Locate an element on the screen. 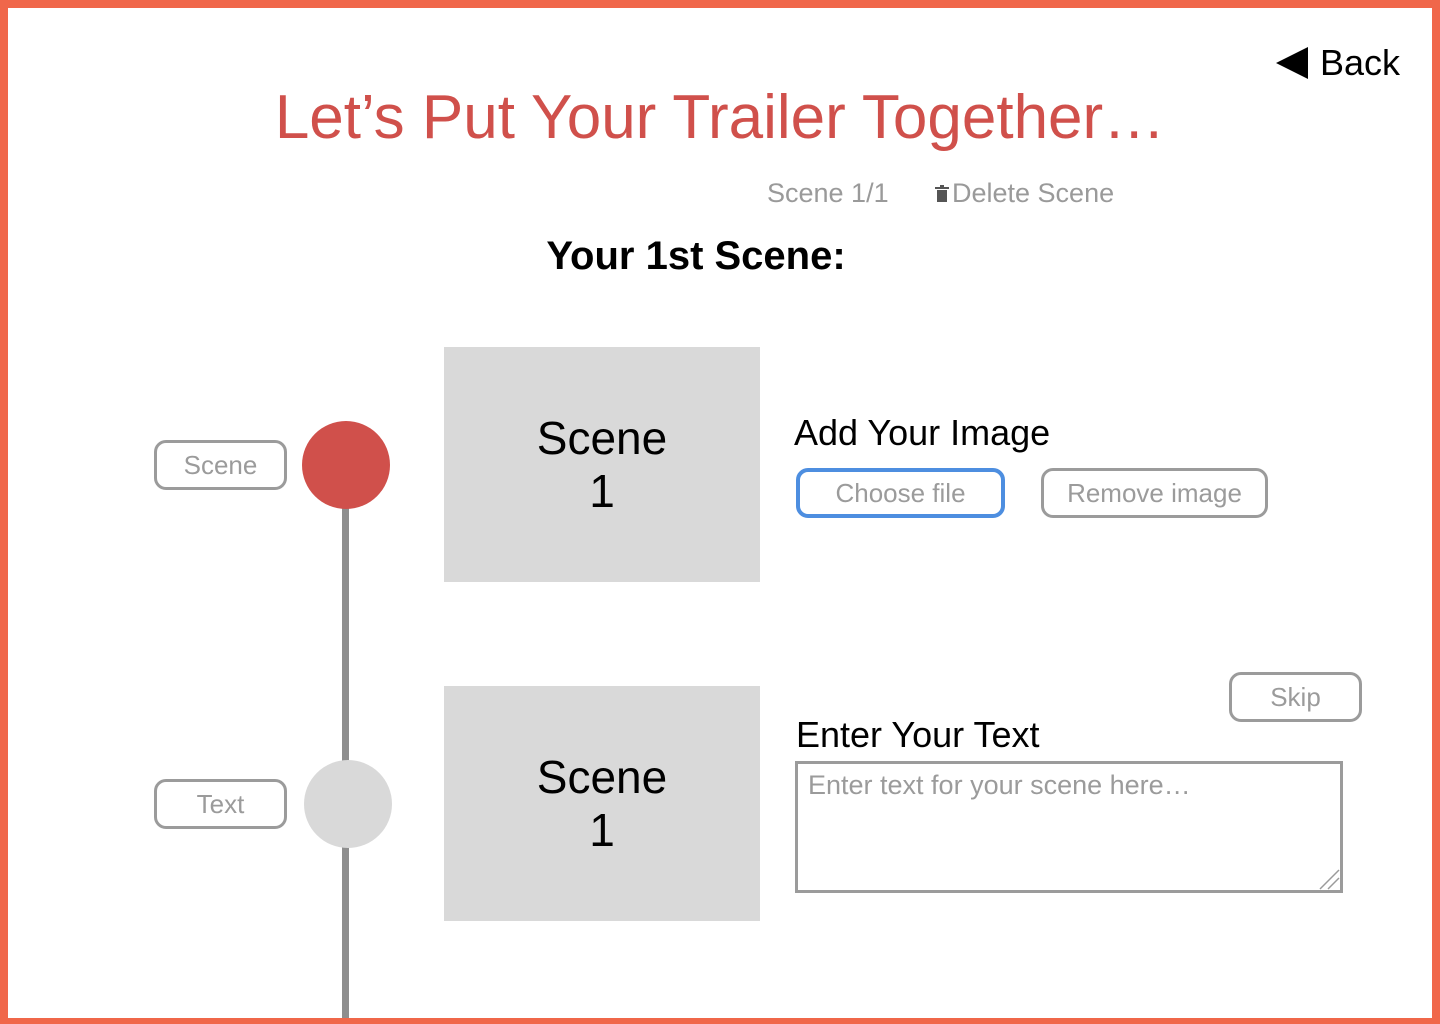  choose-file-button: Choose file is located at coordinates (900, 493).